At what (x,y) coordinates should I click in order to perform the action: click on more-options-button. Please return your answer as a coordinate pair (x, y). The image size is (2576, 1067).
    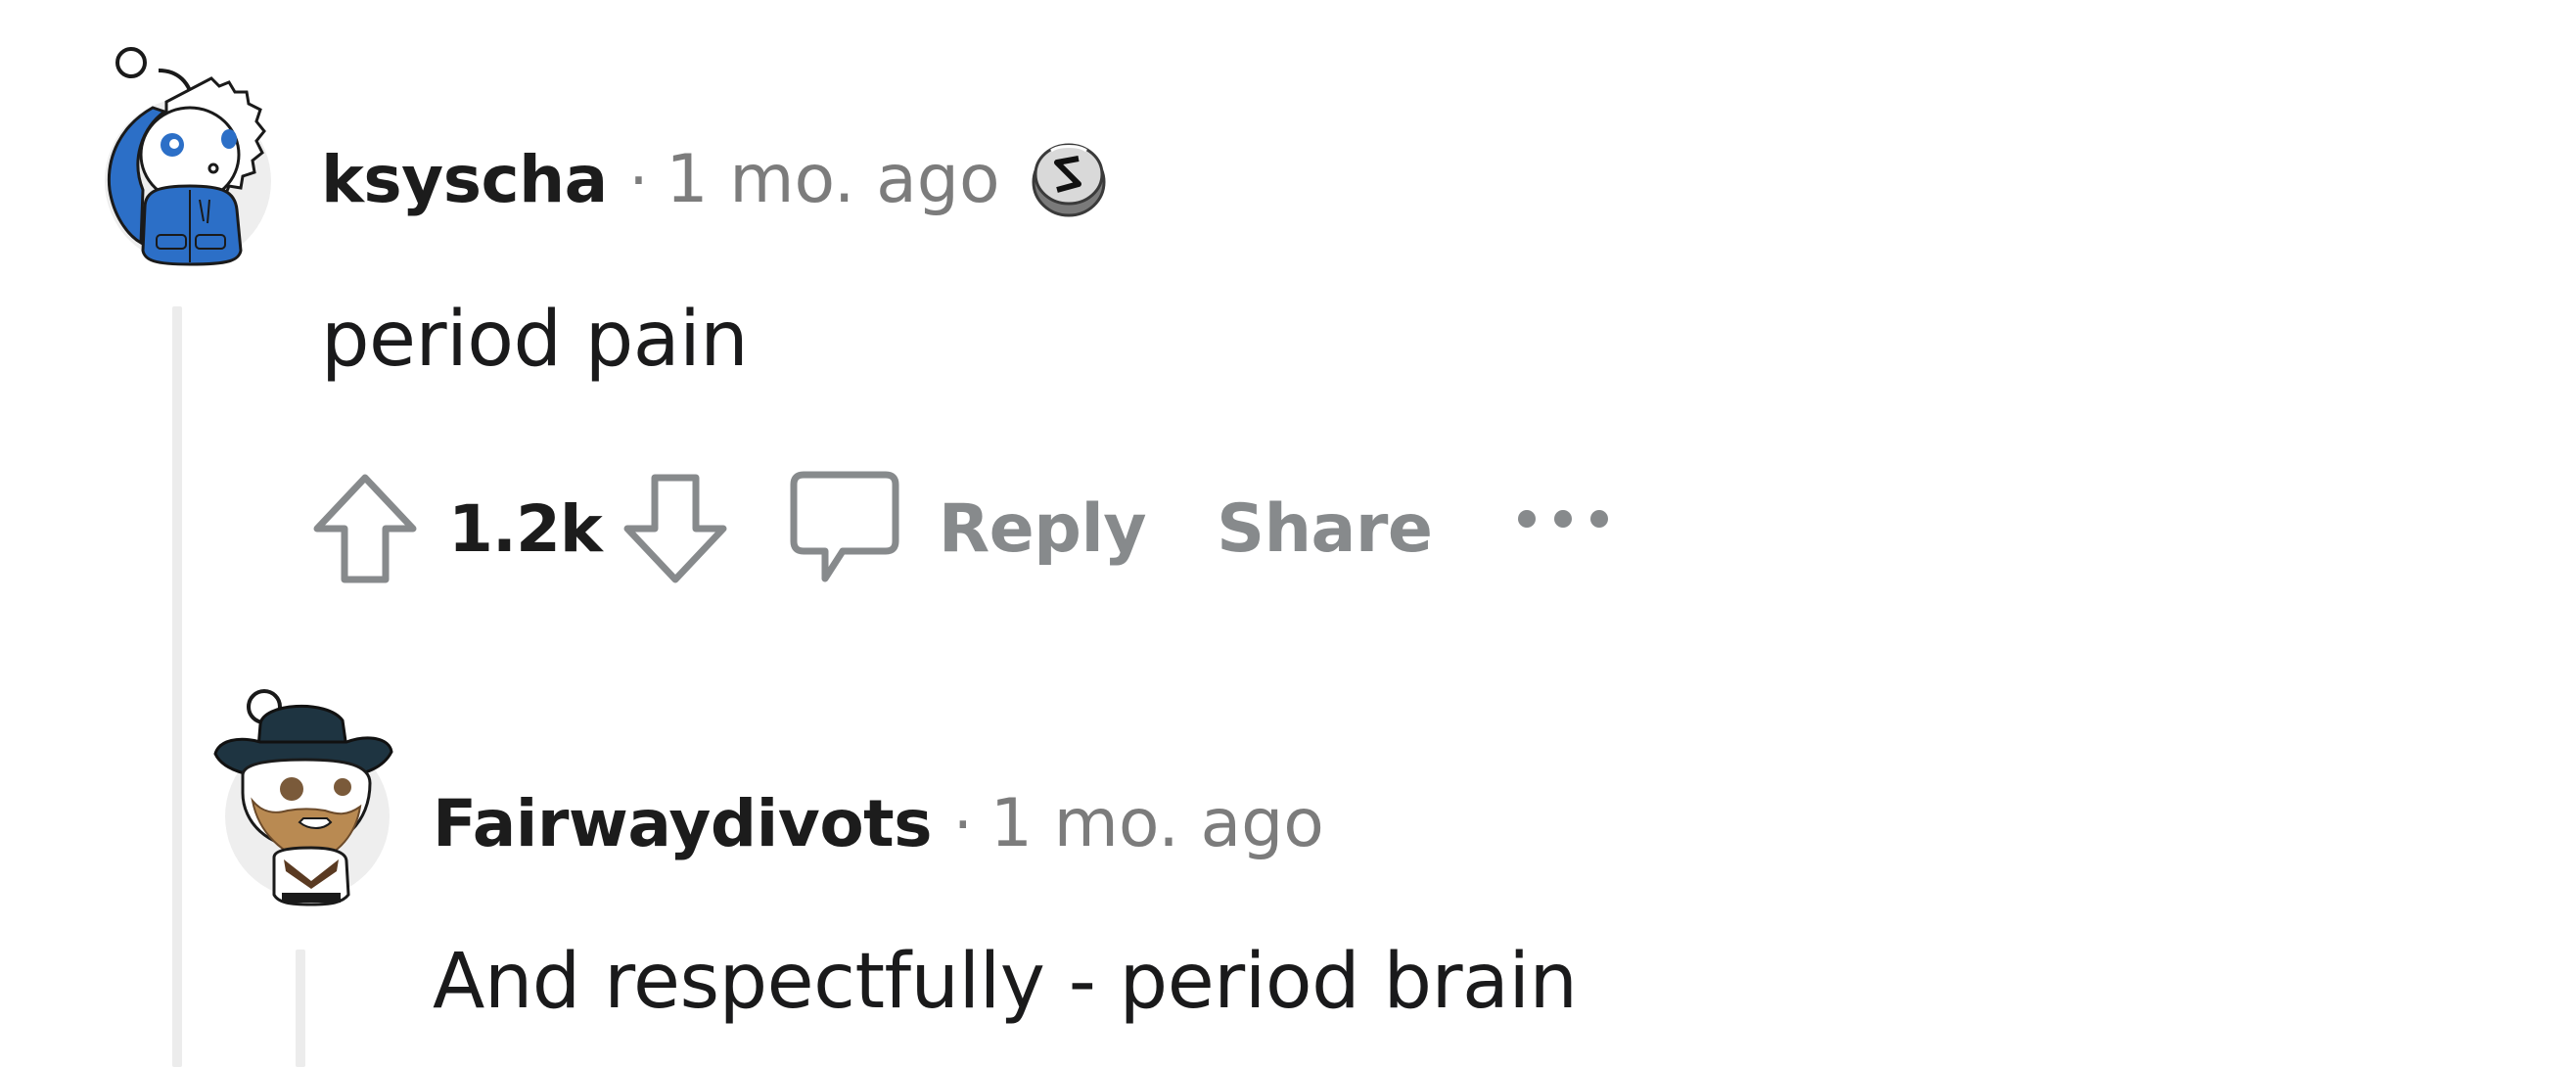
    Looking at the image, I should click on (1563, 519).